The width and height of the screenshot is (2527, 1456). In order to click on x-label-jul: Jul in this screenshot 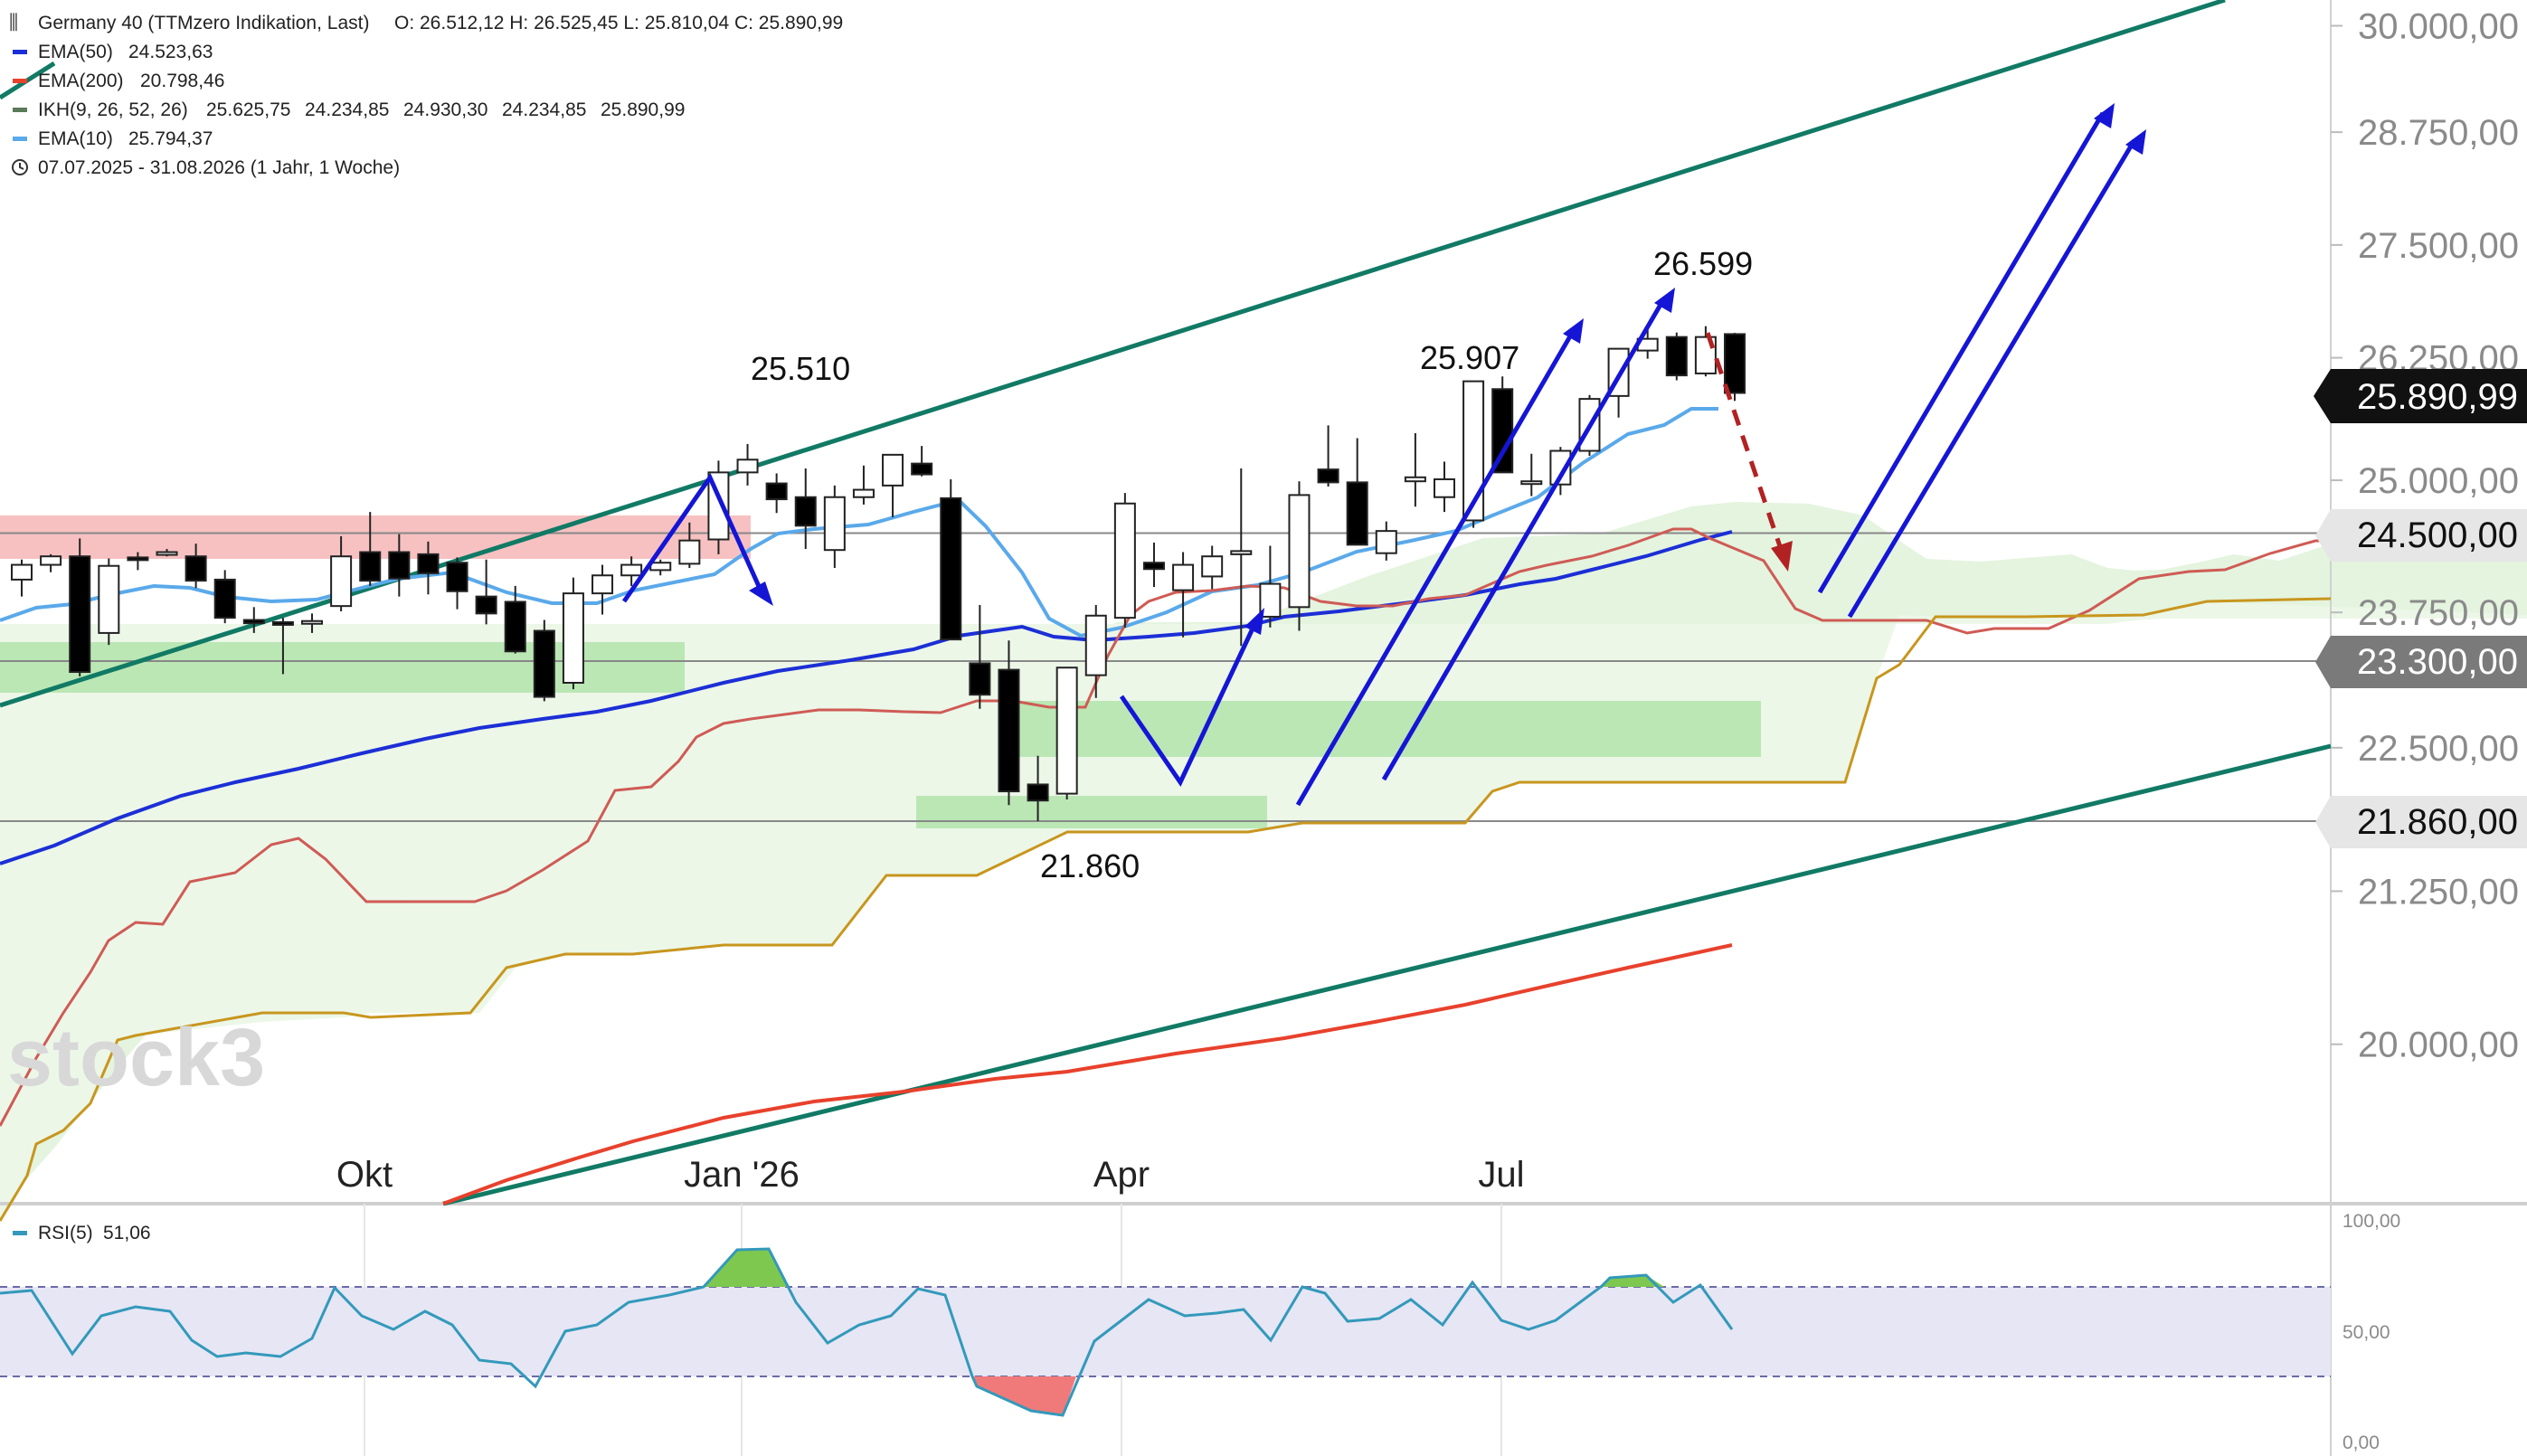, I will do `click(1501, 1175)`.